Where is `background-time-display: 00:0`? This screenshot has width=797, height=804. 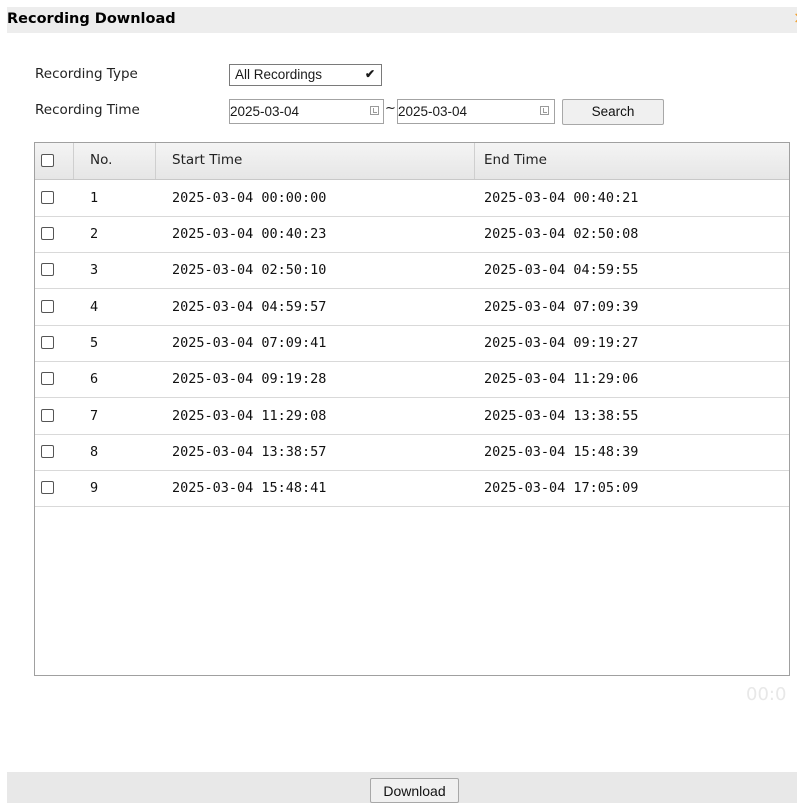 background-time-display: 00:0 is located at coordinates (766, 694).